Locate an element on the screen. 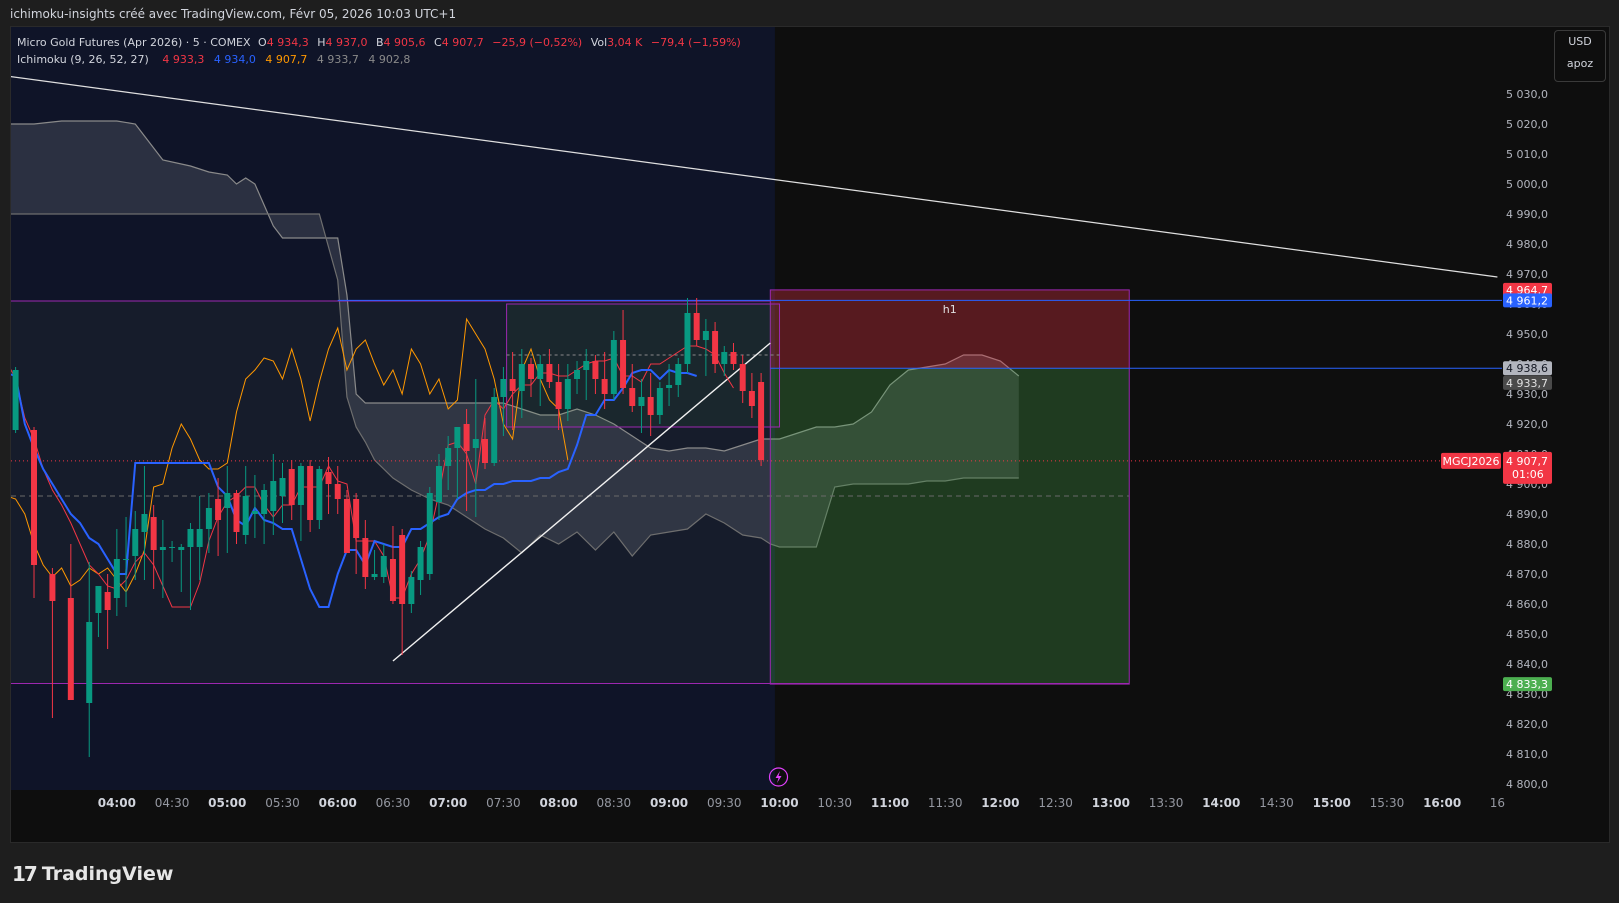  ichimoku-value-4: 4 933,7 is located at coordinates (337, 59).